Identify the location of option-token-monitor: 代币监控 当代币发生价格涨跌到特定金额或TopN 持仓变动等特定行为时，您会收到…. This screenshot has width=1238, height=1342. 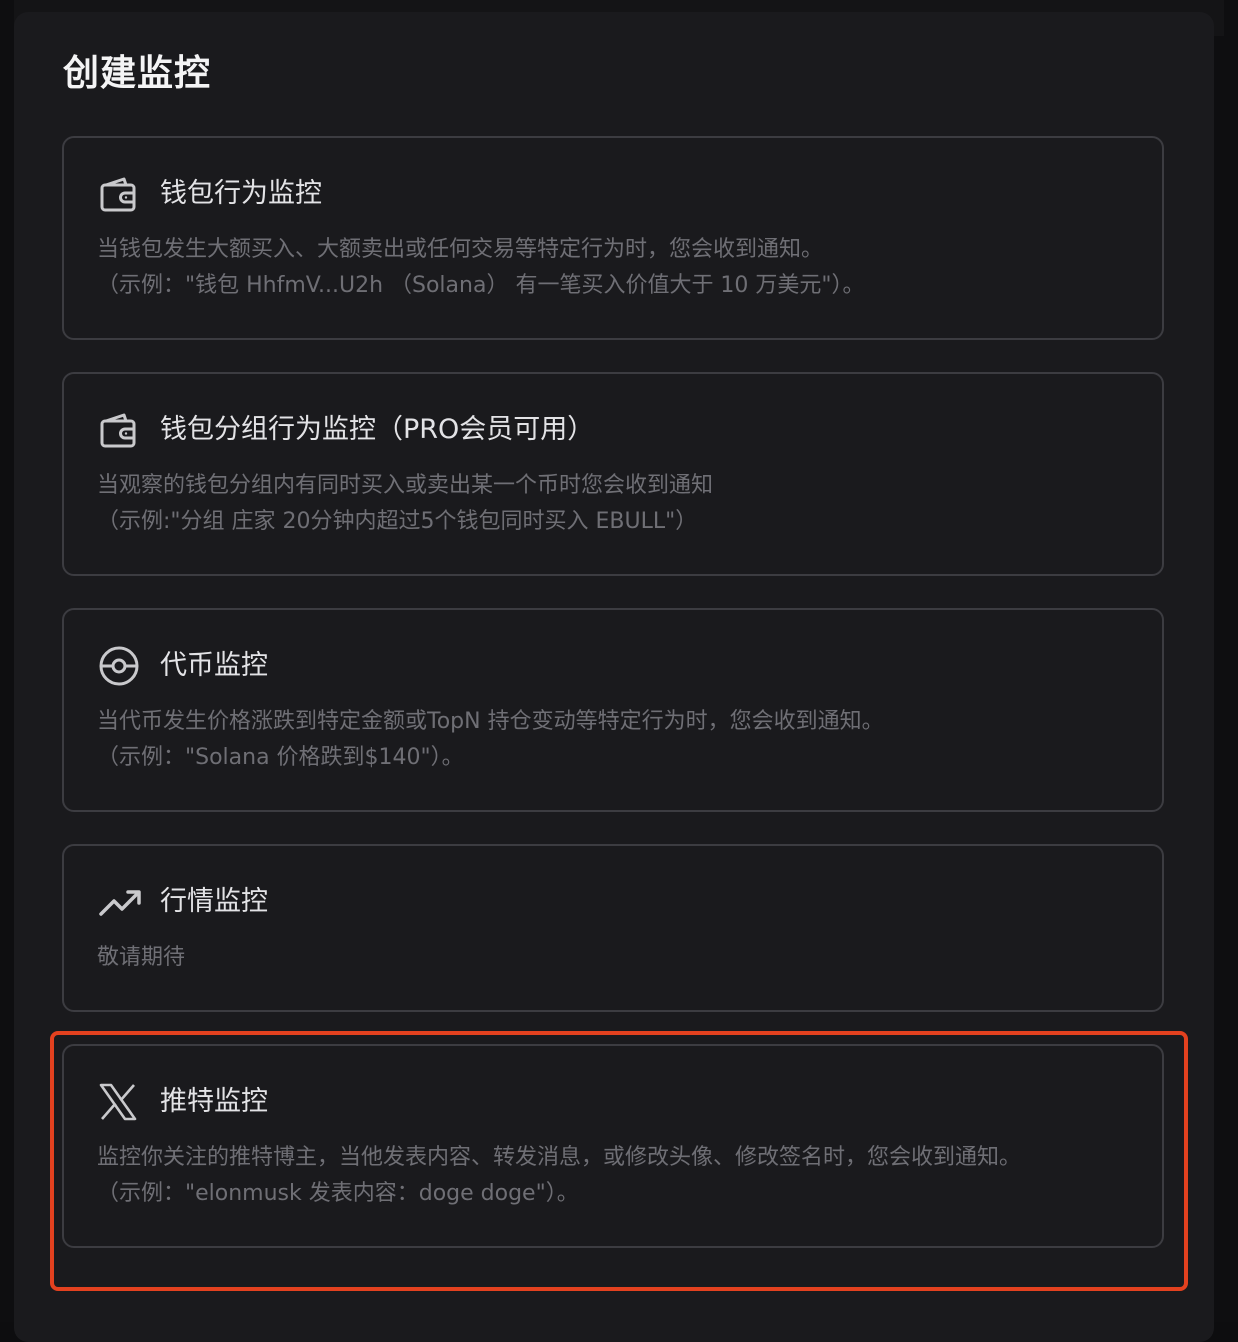
(613, 710).